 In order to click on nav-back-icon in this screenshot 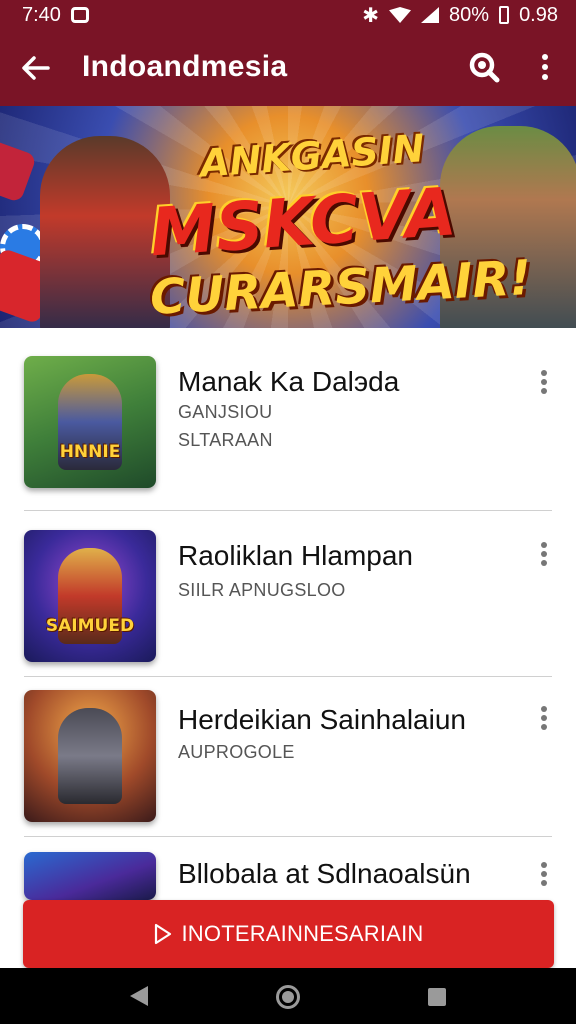, I will do `click(139, 996)`.